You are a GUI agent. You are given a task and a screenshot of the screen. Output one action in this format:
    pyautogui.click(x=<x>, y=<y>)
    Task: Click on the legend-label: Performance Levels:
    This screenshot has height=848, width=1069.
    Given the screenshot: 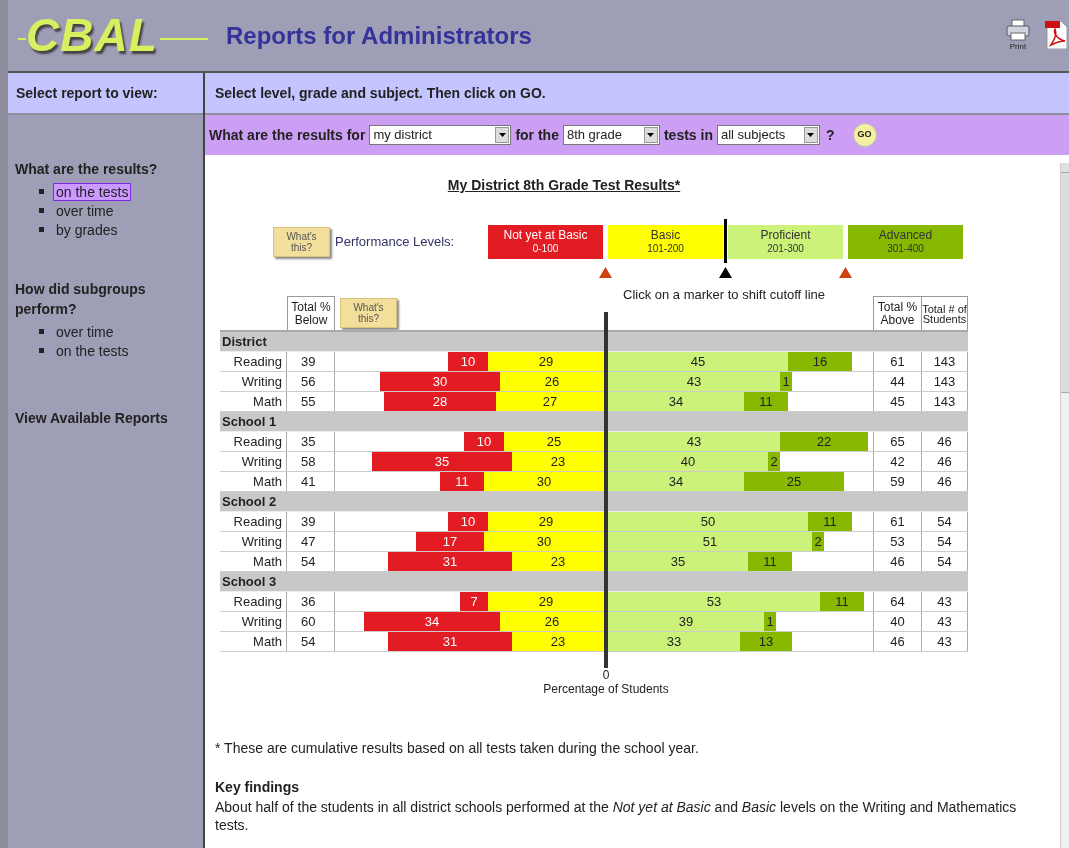 What is the action you would take?
    pyautogui.click(x=395, y=242)
    